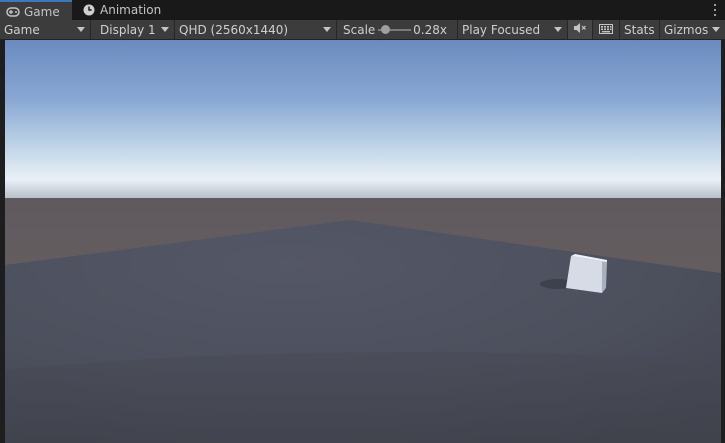 The image size is (725, 443). Describe the element at coordinates (501, 29) in the screenshot. I see `play-mode-value: Play Focused` at that location.